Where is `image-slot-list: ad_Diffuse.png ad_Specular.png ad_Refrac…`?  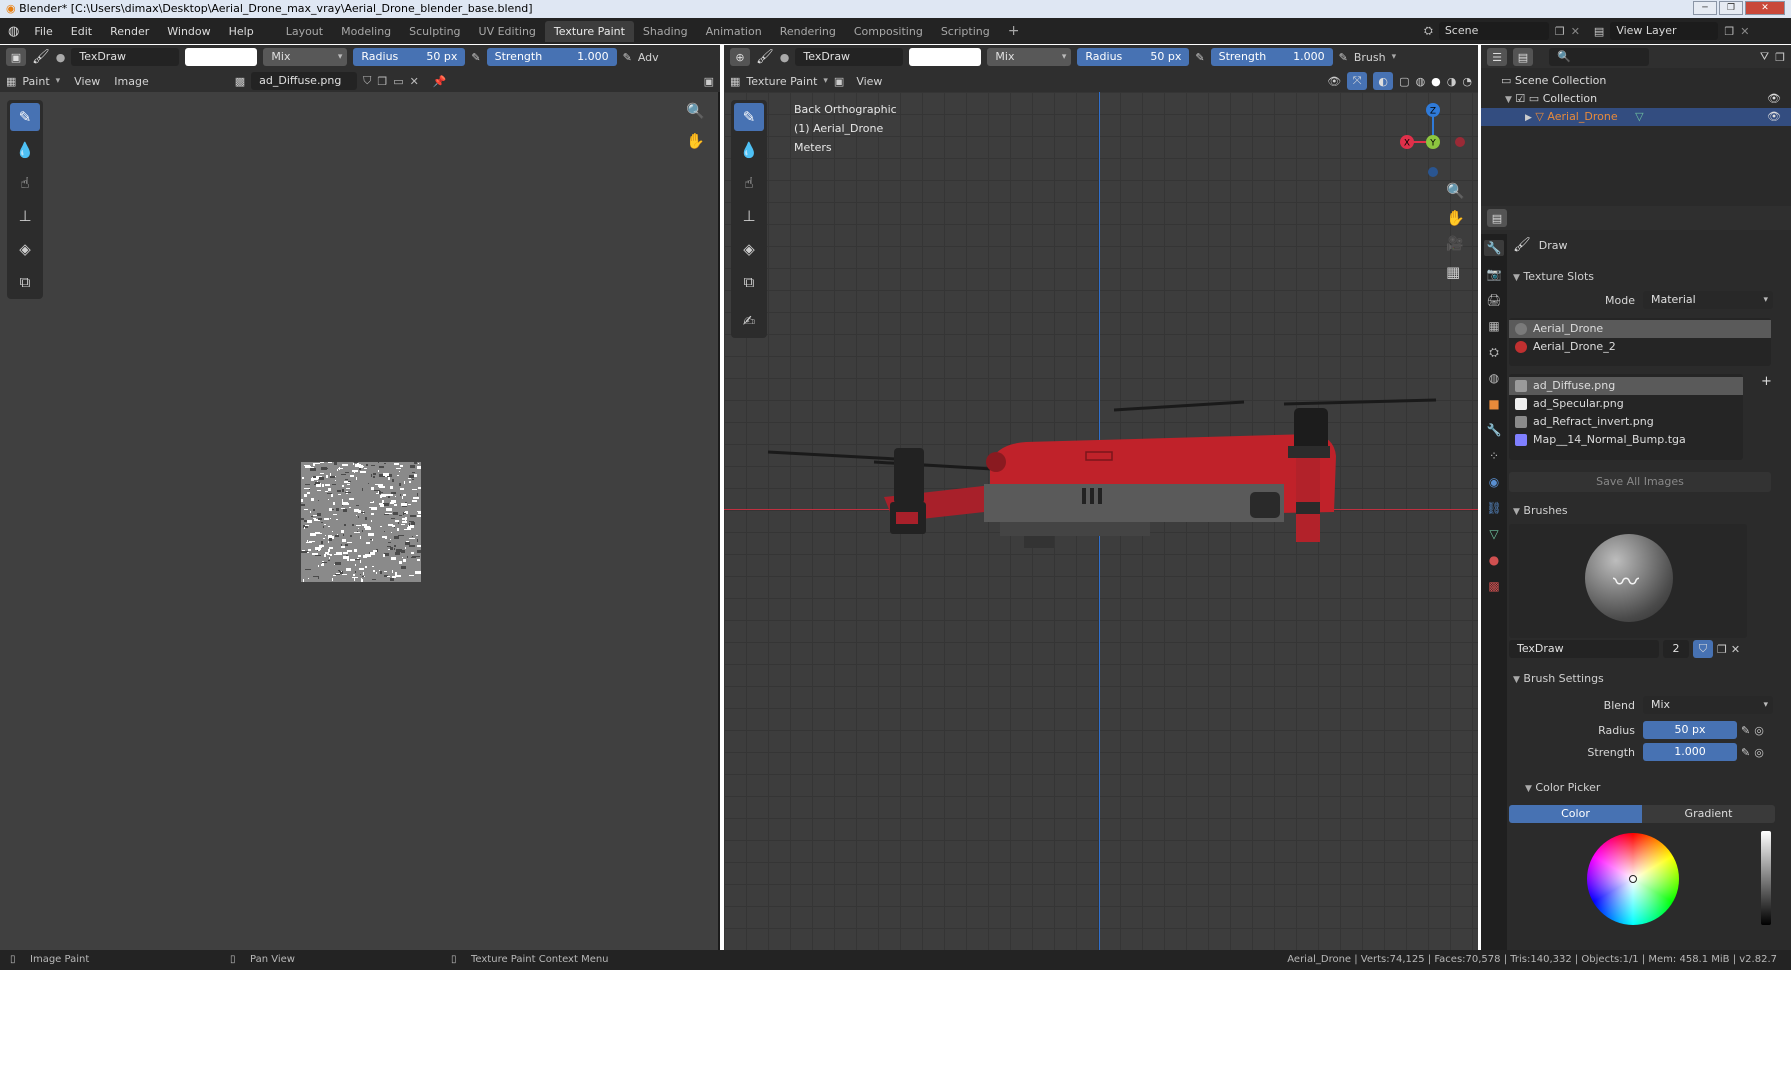 image-slot-list: ad_Diffuse.png ad_Specular.png ad_Refrac… is located at coordinates (1626, 417).